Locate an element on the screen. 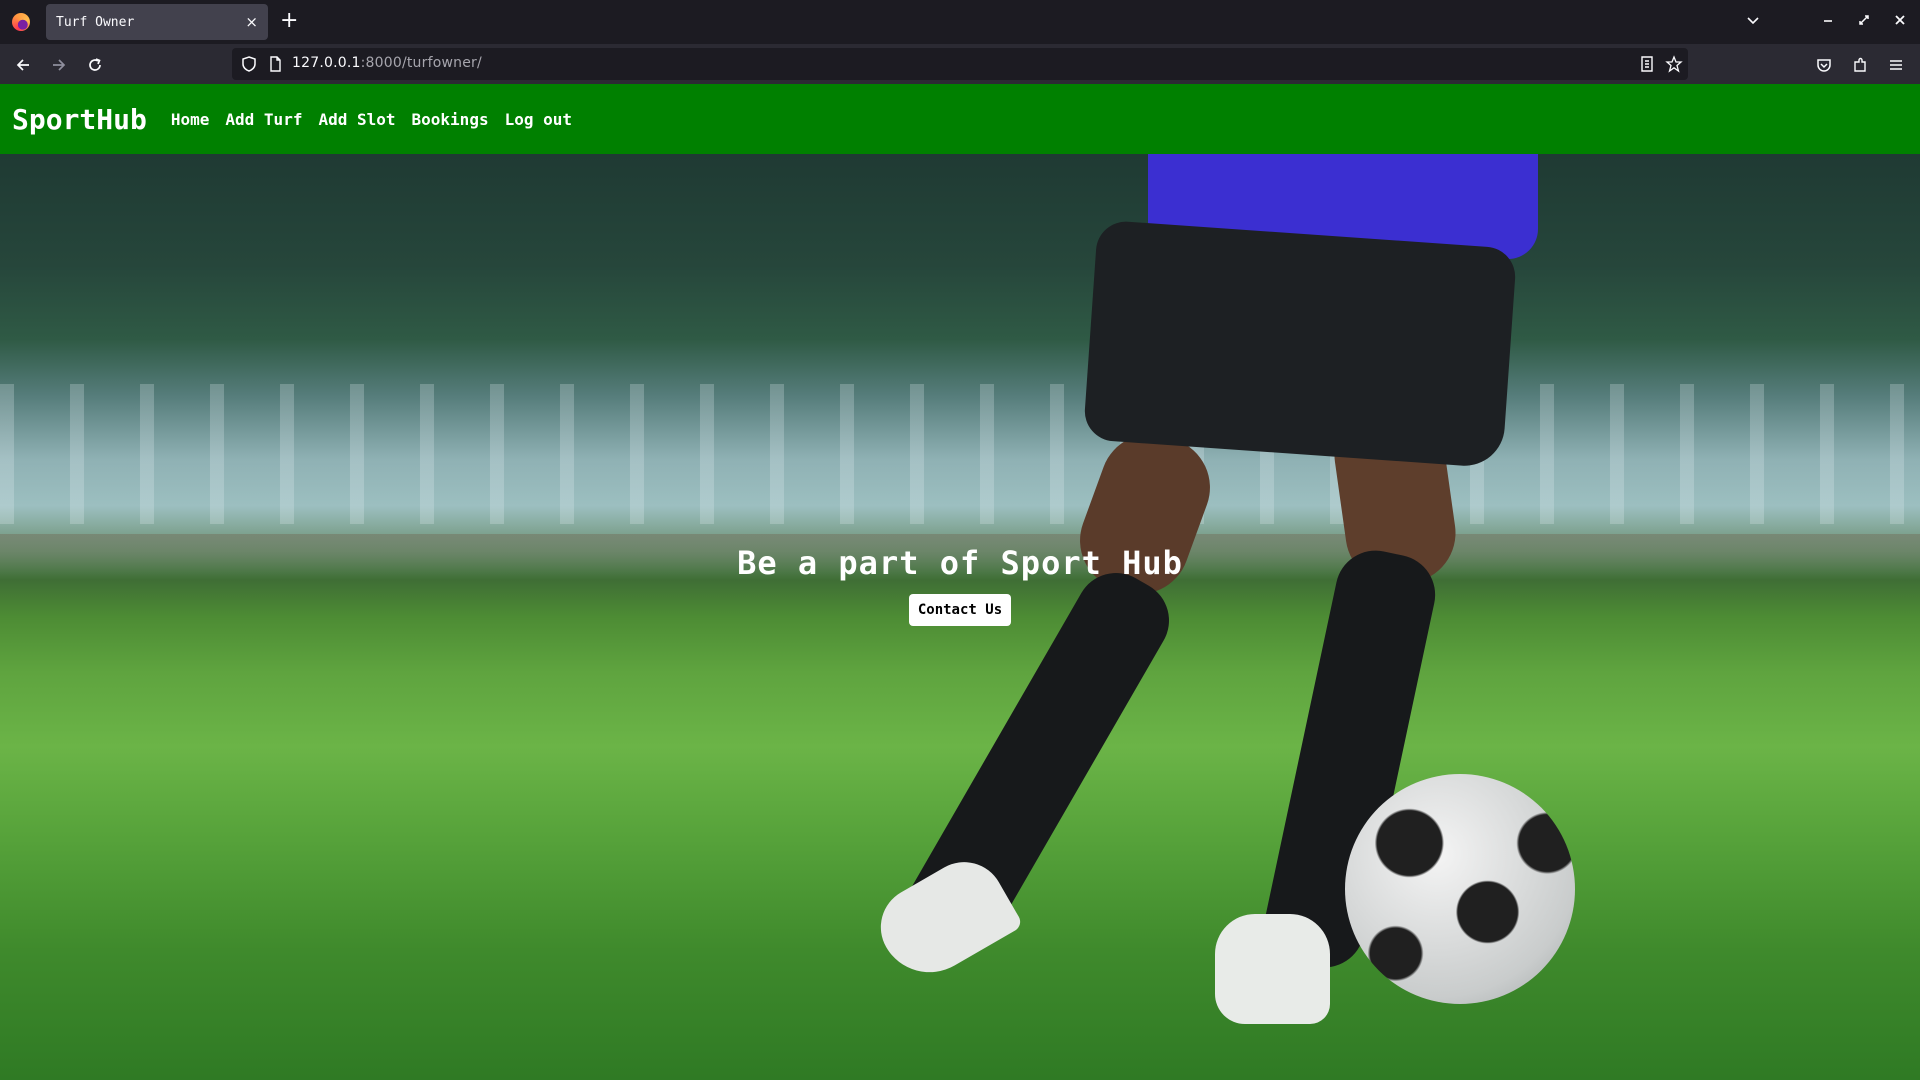 Image resolution: width=1920 pixels, height=1080 pixels. reload-icon is located at coordinates (95, 65).